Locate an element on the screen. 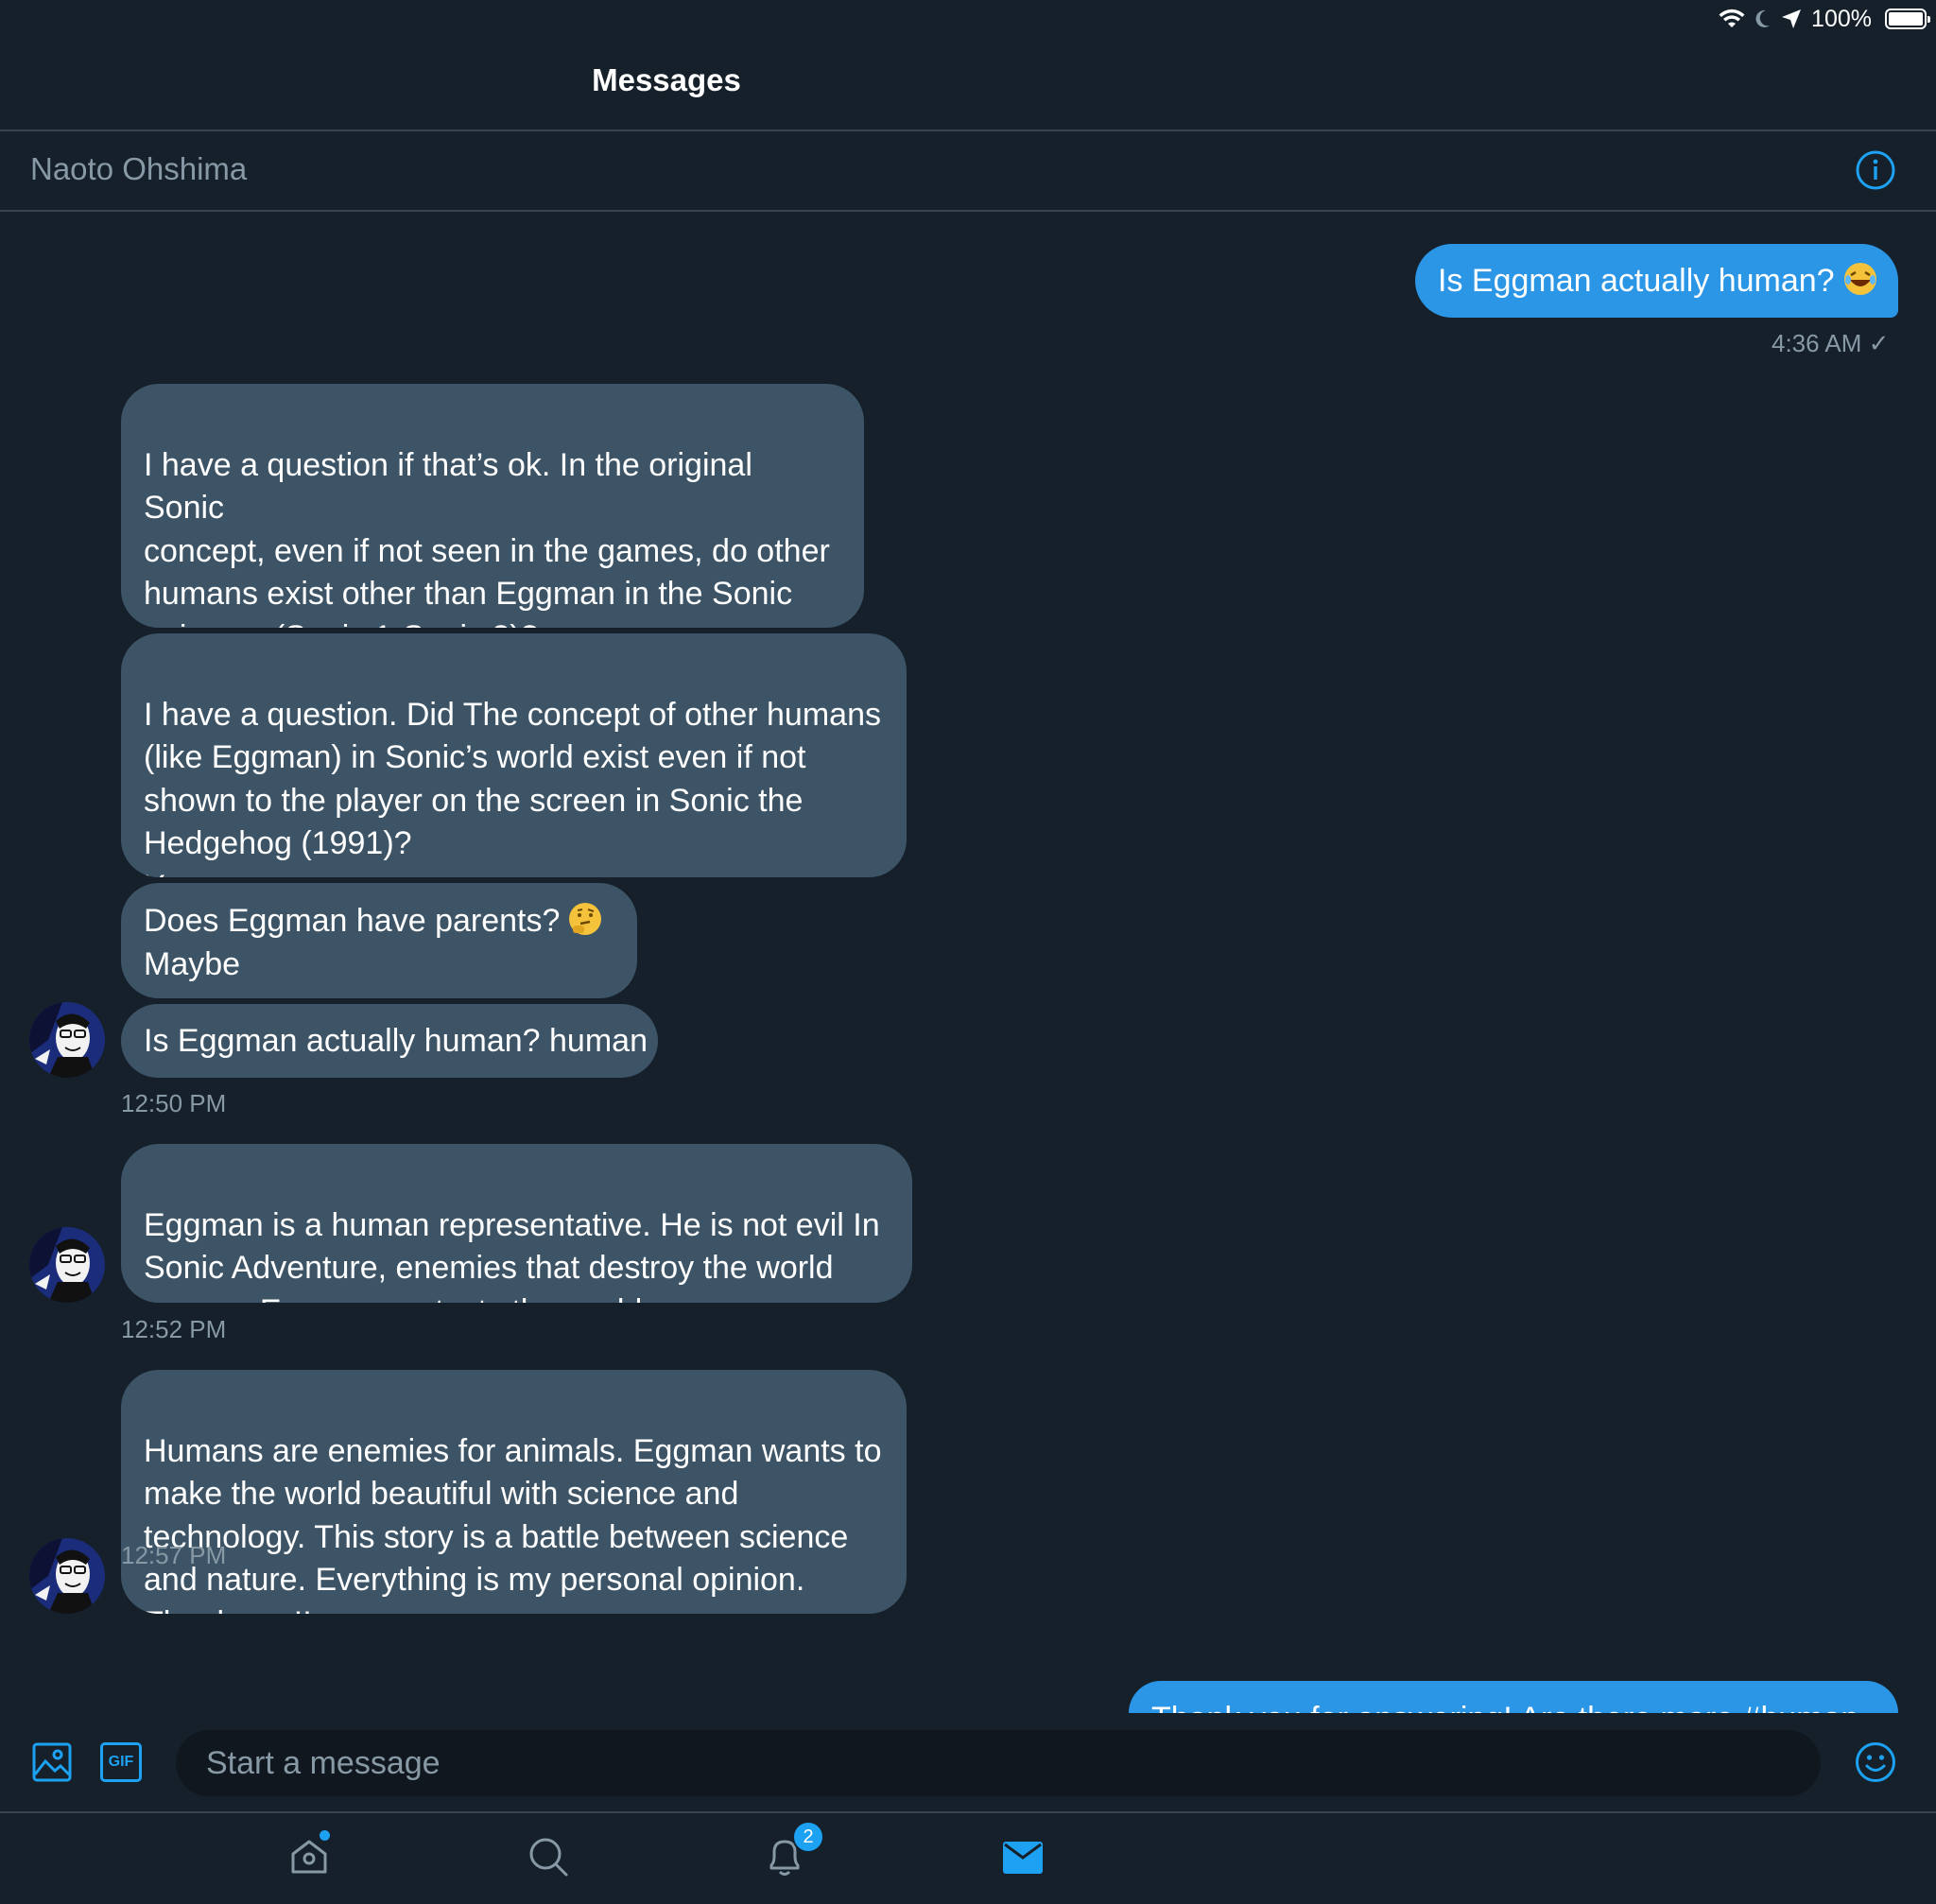  moon-icon is located at coordinates (1763, 18).